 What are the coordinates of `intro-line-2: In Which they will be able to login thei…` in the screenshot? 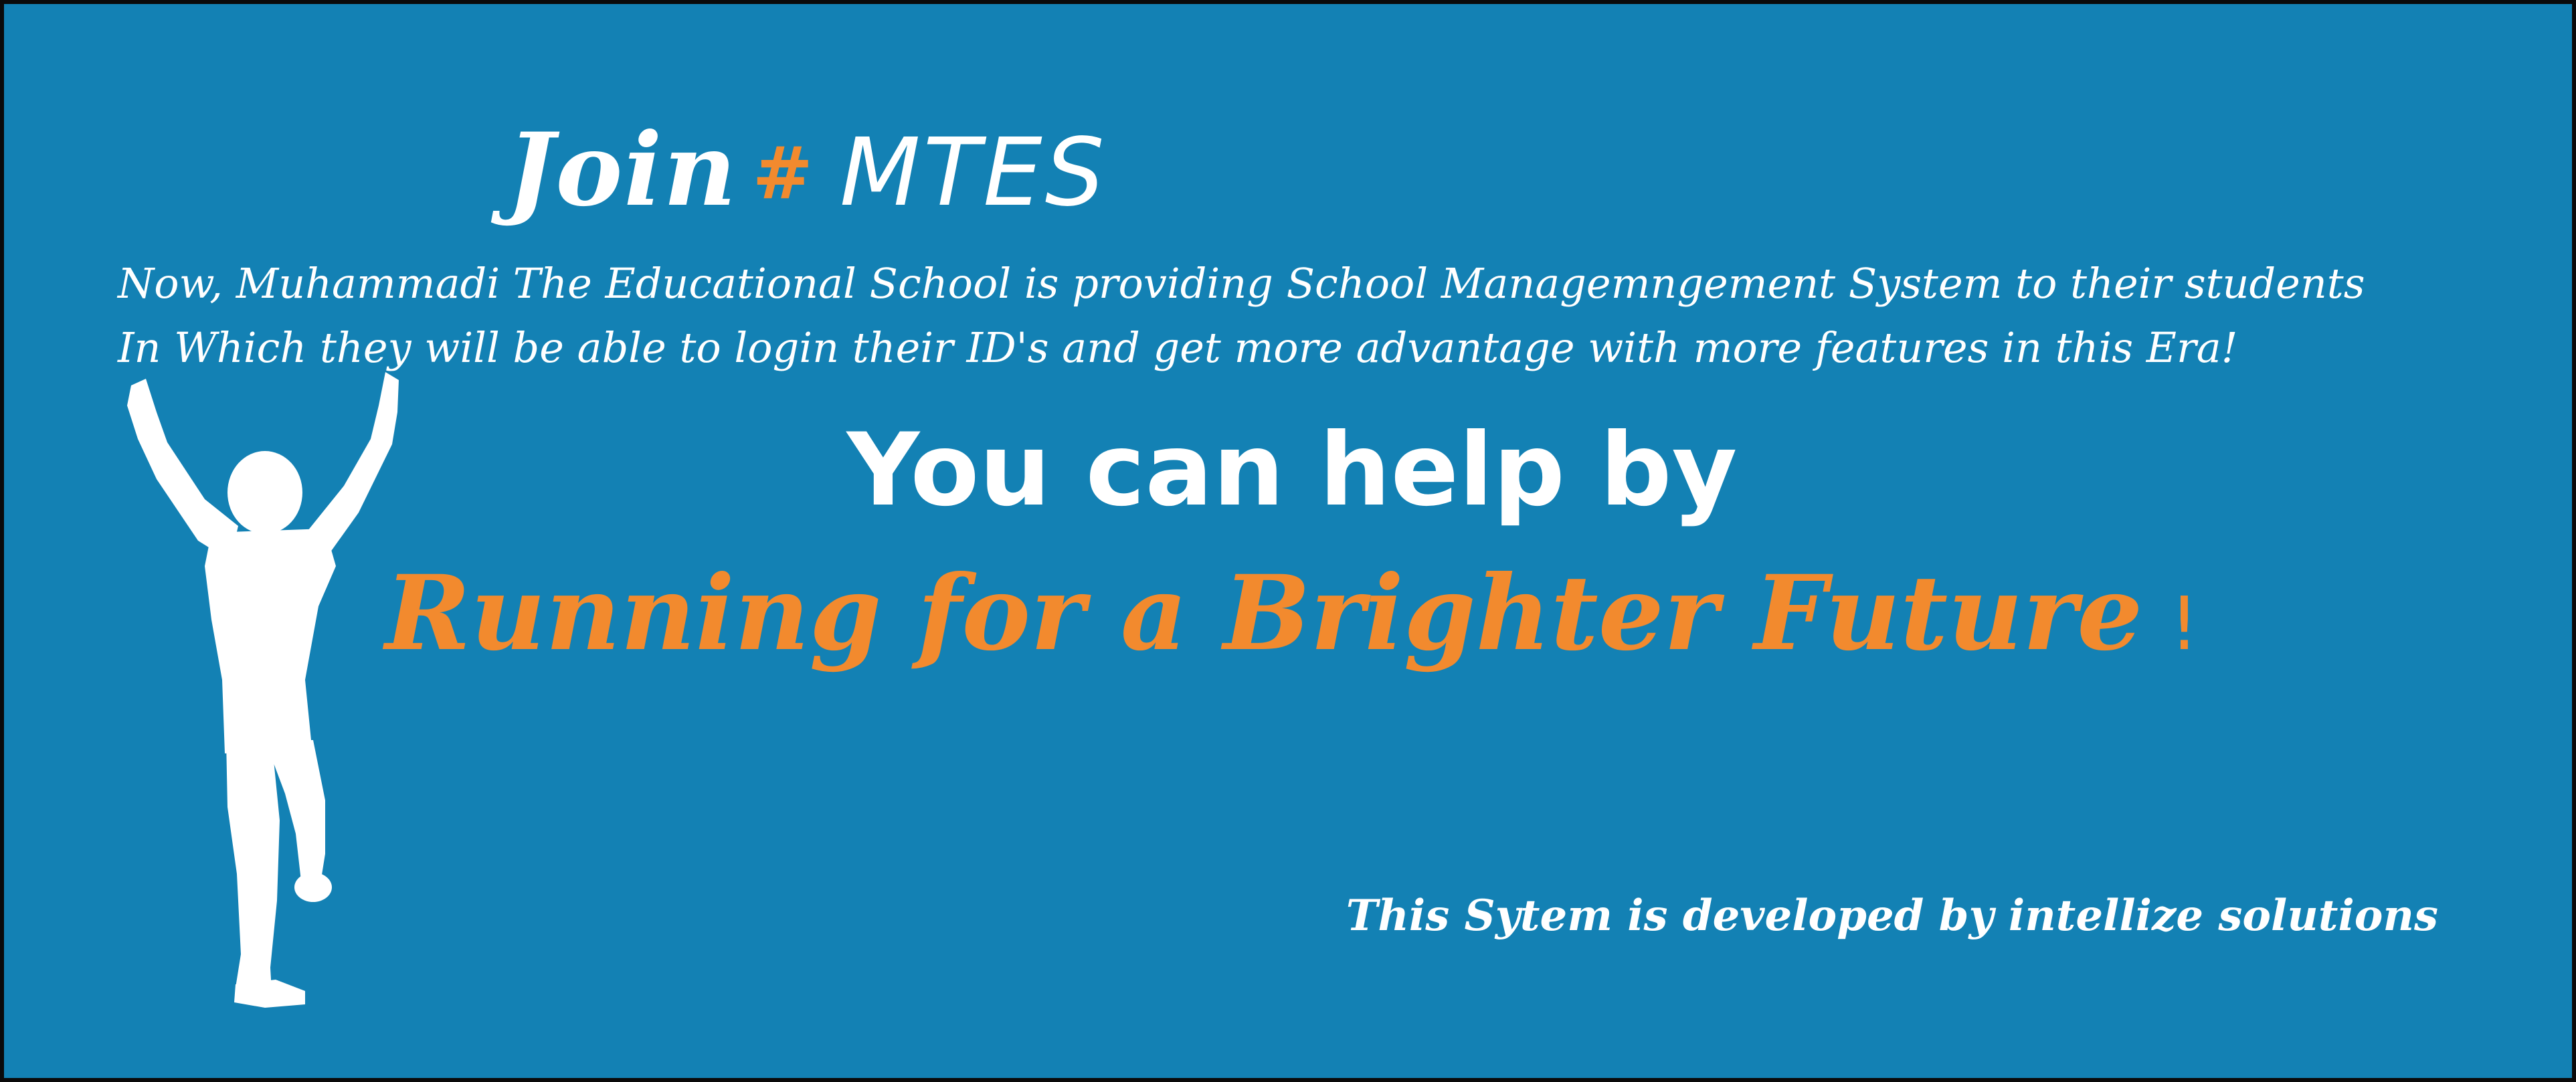 It's located at (1178, 347).